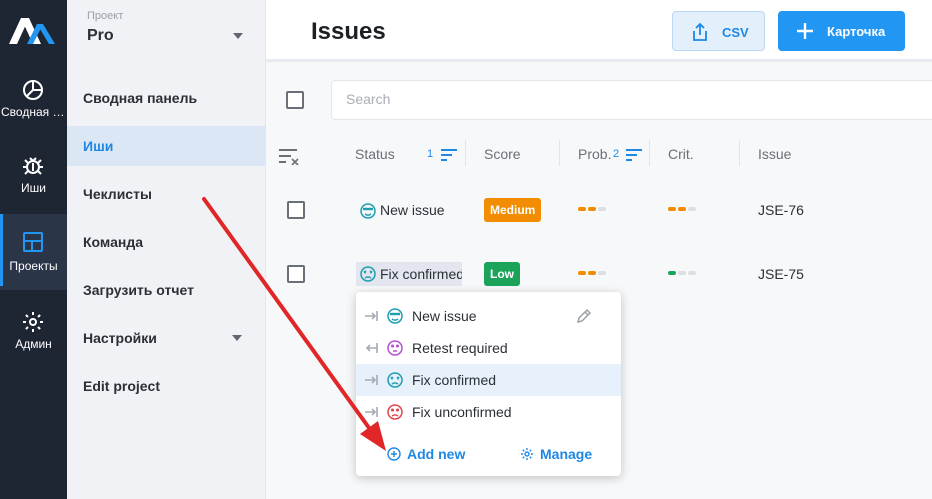 This screenshot has width=932, height=499. What do you see at coordinates (421, 274) in the screenshot?
I see `row-status-value: Fix confirmed` at bounding box center [421, 274].